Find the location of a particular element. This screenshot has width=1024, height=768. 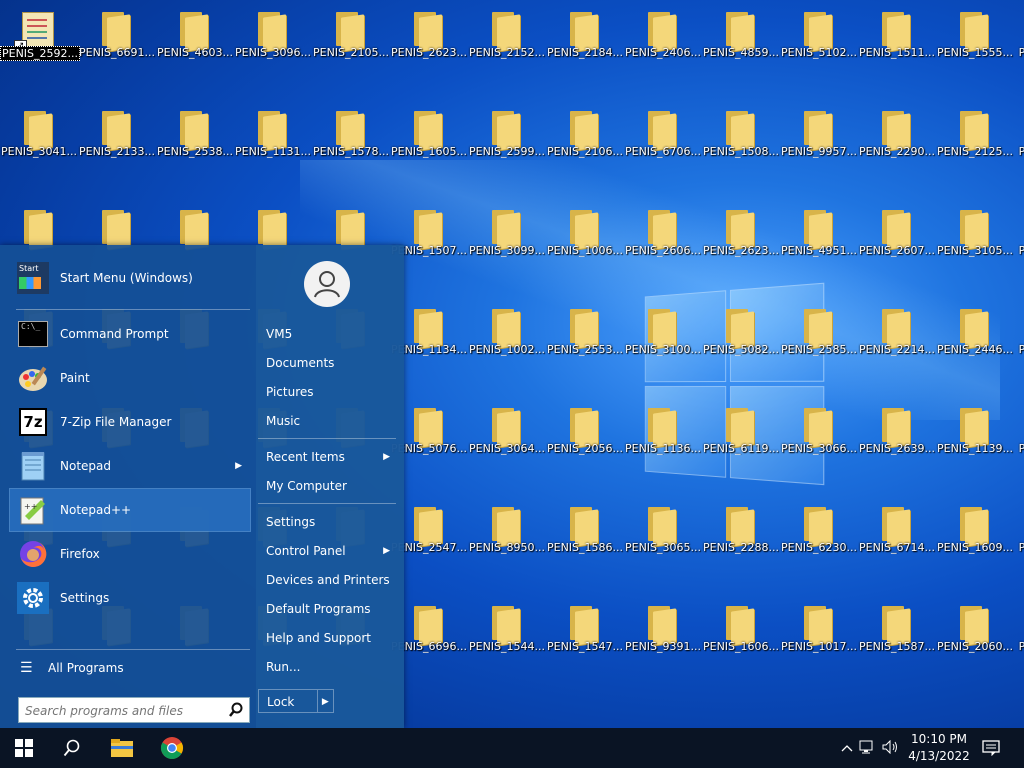

search-button is located at coordinates (72, 748).